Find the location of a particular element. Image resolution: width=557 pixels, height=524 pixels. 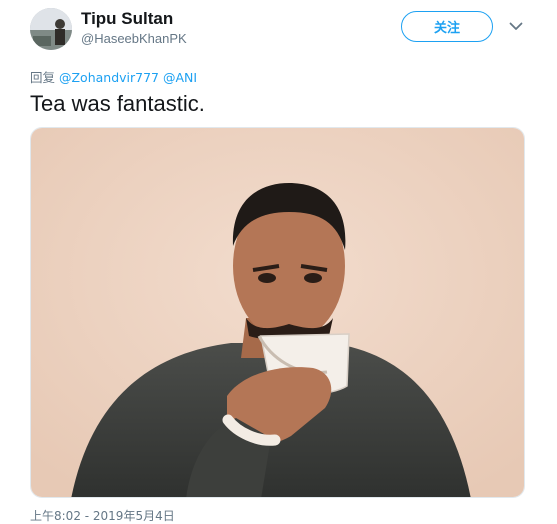

timestamp: 上午8:02 - 2019年5月4日 is located at coordinates (102, 515).